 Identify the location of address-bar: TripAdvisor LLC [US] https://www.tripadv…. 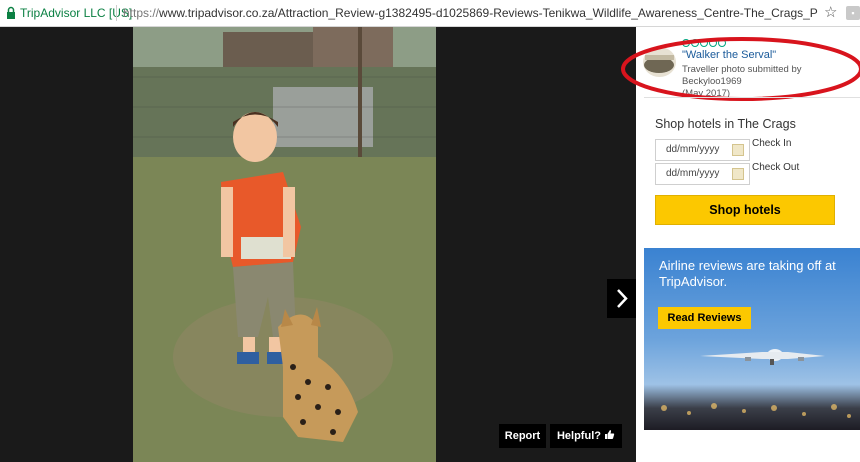
(430, 13).